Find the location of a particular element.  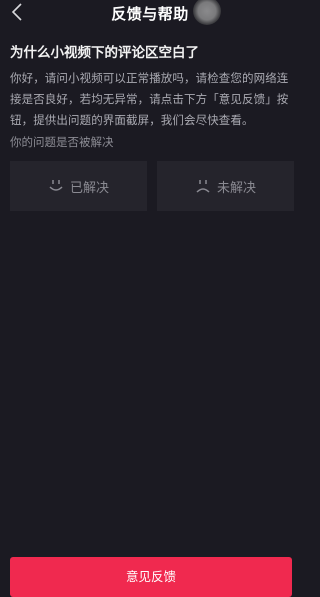

unresolved-label: 未解决 is located at coordinates (236, 188).